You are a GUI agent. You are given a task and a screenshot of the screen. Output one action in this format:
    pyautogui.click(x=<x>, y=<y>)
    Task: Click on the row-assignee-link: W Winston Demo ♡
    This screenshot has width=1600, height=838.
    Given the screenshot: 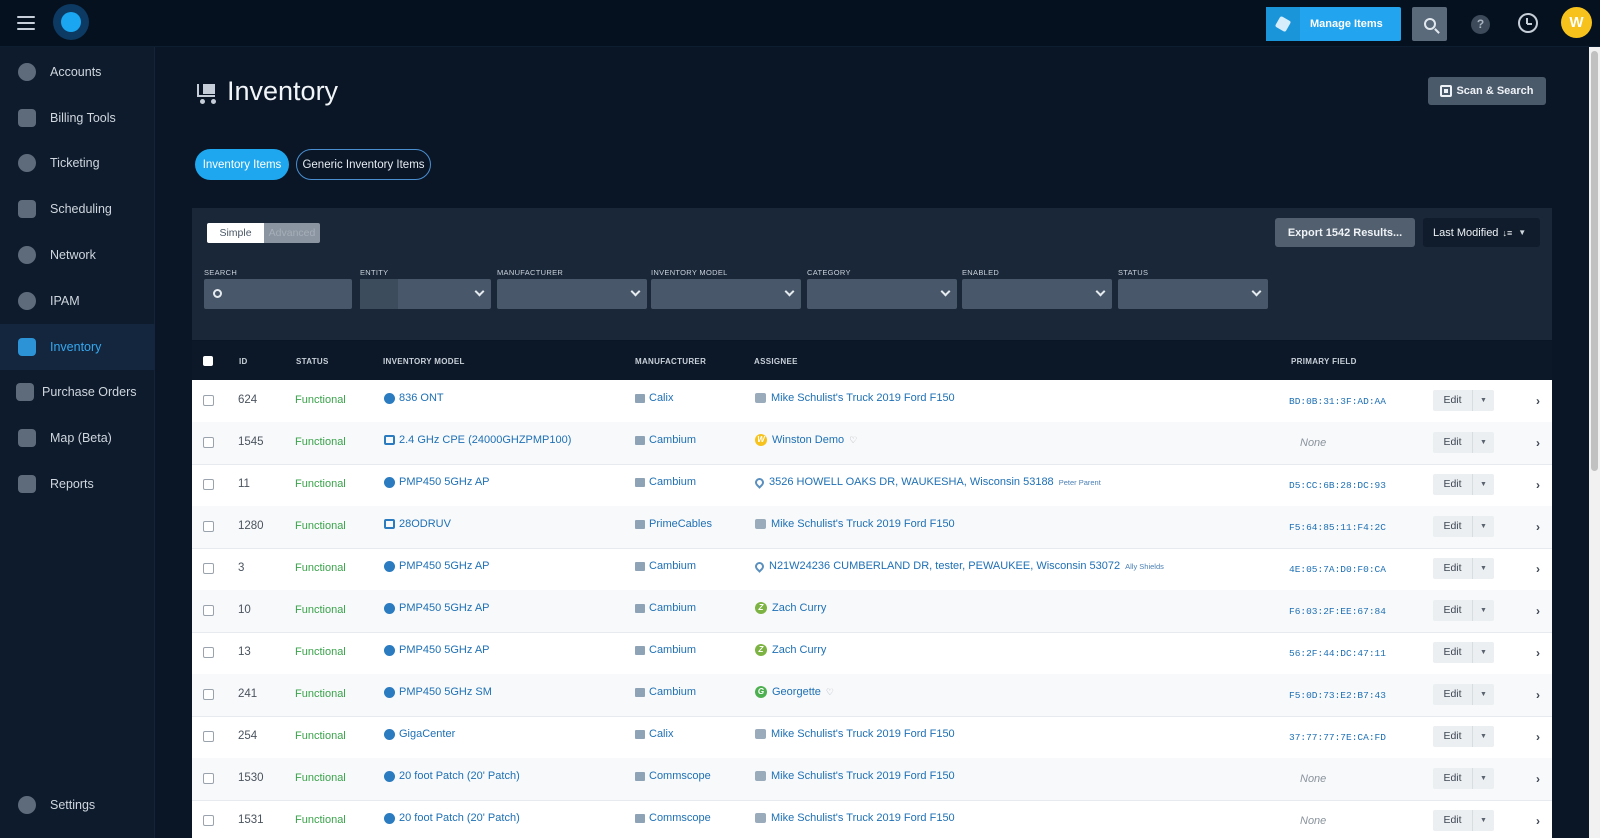 What is the action you would take?
    pyautogui.click(x=806, y=440)
    